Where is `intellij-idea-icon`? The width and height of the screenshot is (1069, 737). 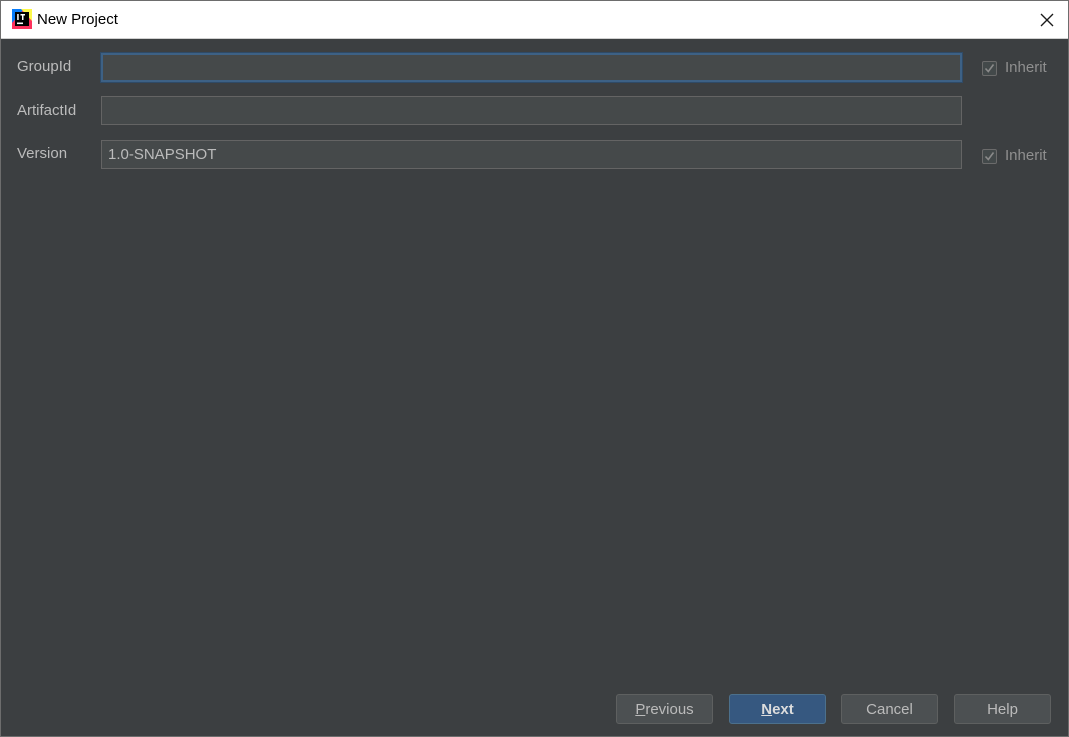 intellij-idea-icon is located at coordinates (22, 19).